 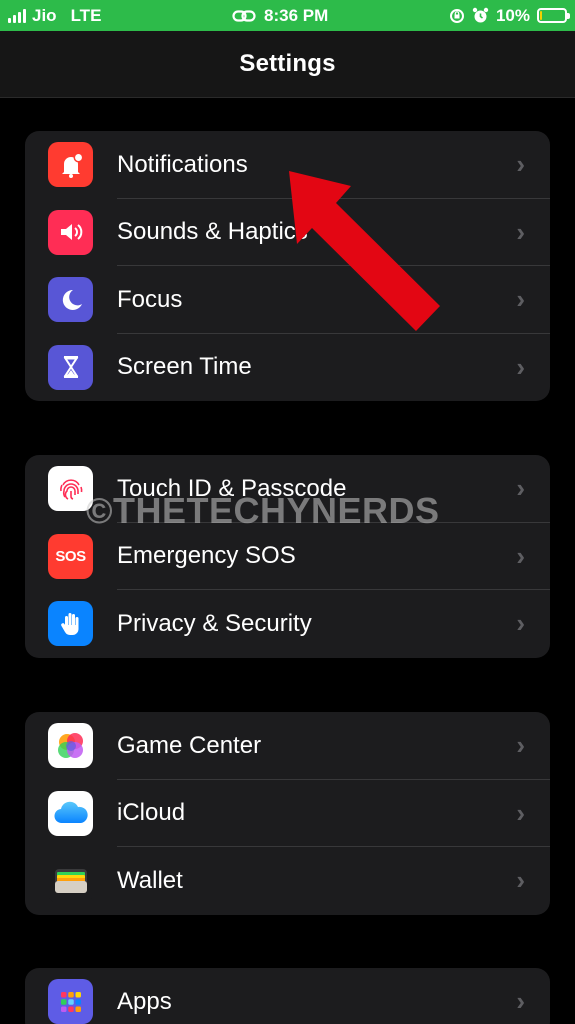 What do you see at coordinates (70, 880) in the screenshot?
I see `wallet-icon` at bounding box center [70, 880].